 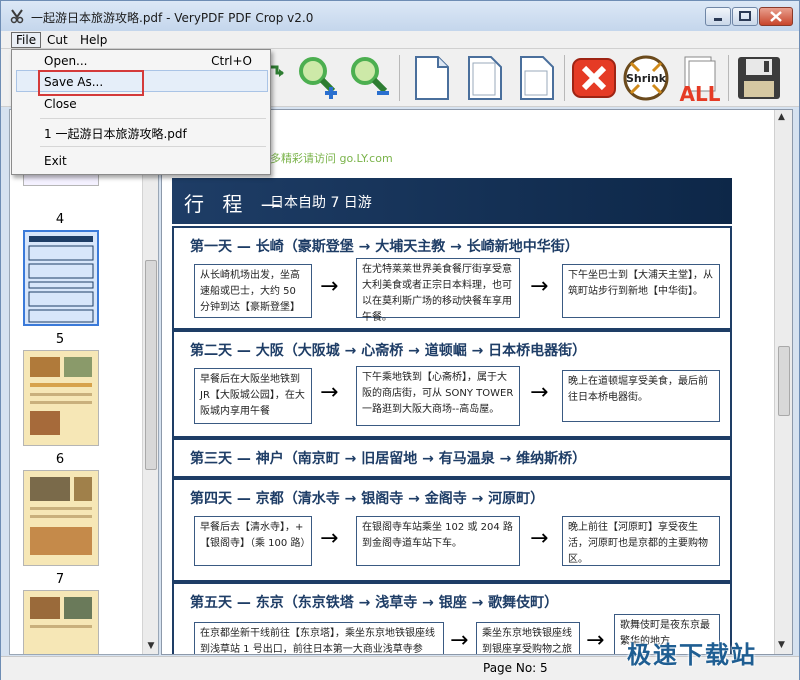 What do you see at coordinates (26, 40) in the screenshot?
I see `menu-file: File` at bounding box center [26, 40].